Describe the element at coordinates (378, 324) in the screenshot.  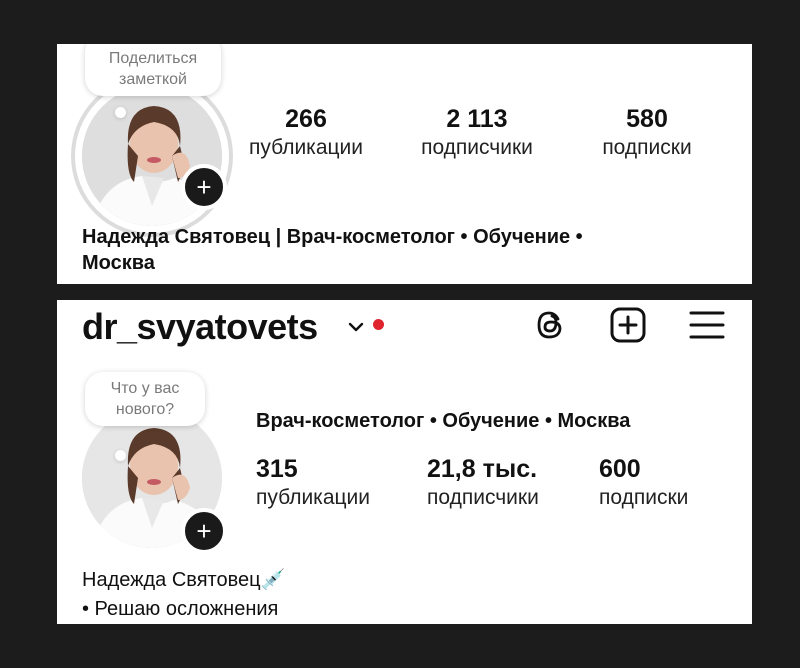
I see `notification-dot` at that location.